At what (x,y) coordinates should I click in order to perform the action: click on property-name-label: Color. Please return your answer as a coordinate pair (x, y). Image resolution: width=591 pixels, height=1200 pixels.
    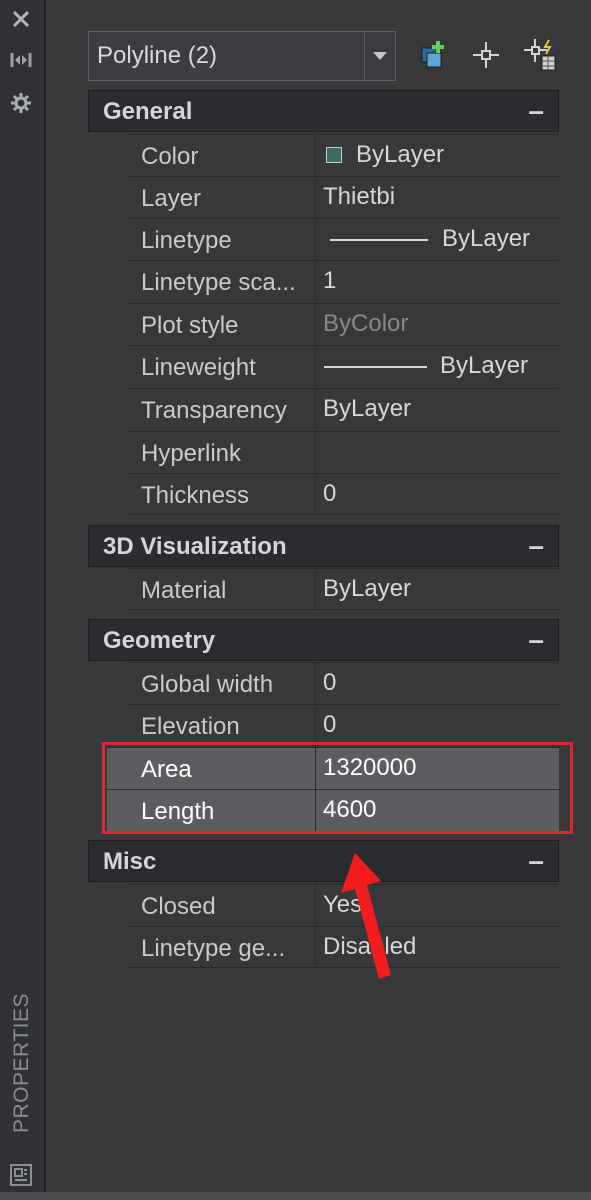
    Looking at the image, I should click on (170, 156).